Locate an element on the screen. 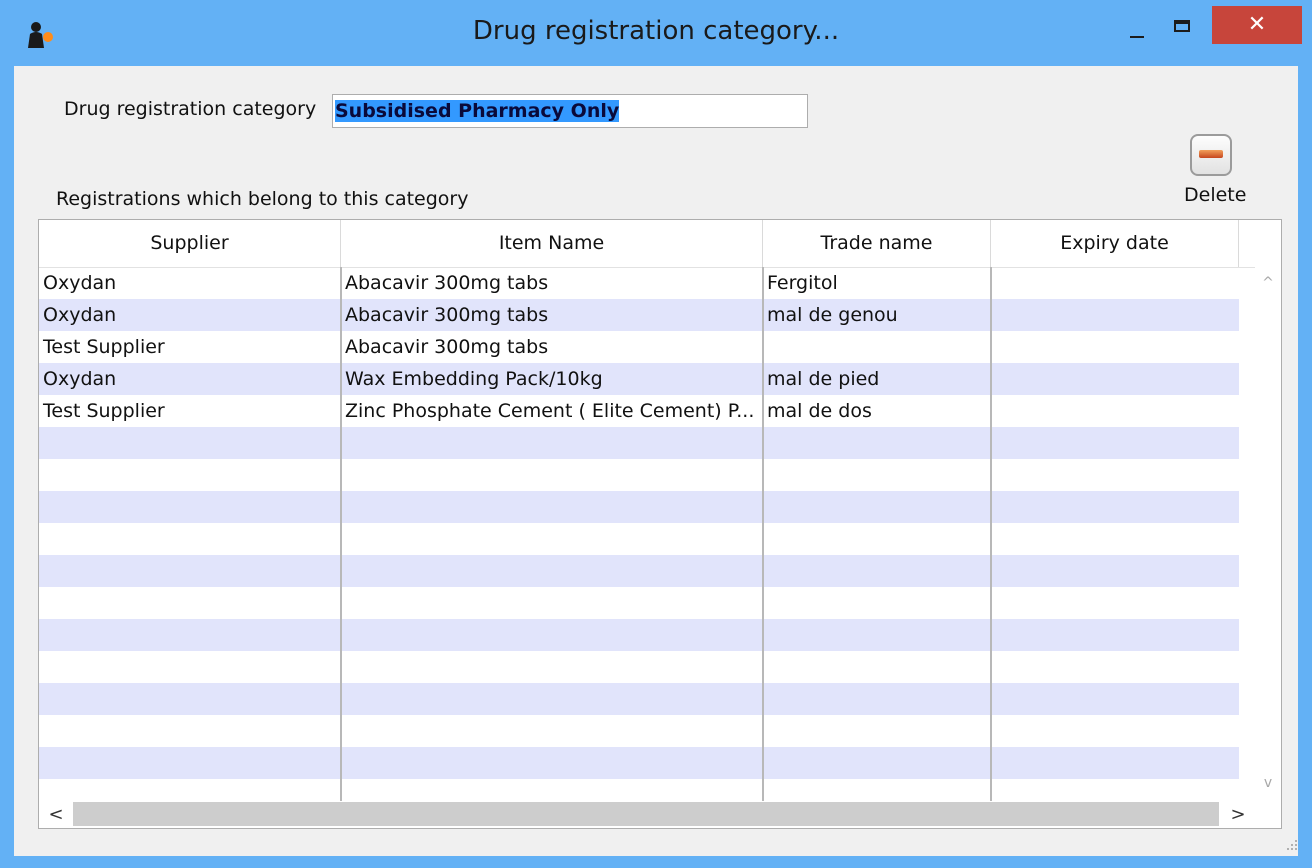 The width and height of the screenshot is (1312, 868). horizontal-scrollbar: < > is located at coordinates (647, 814).